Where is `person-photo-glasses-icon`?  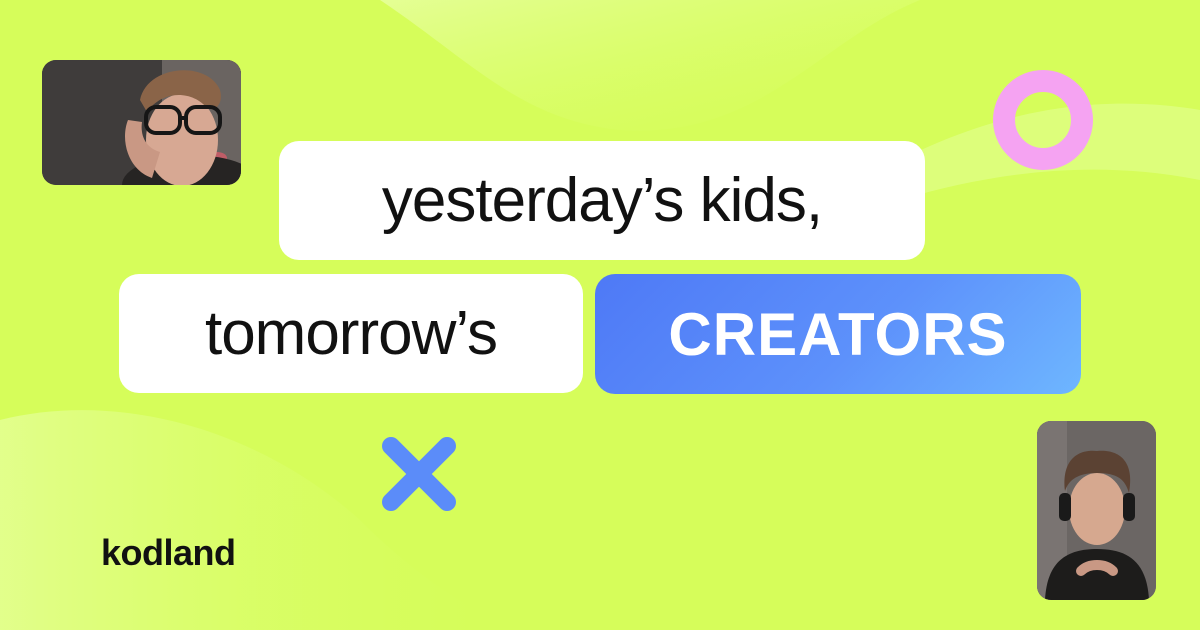
person-photo-glasses-icon is located at coordinates (141, 122).